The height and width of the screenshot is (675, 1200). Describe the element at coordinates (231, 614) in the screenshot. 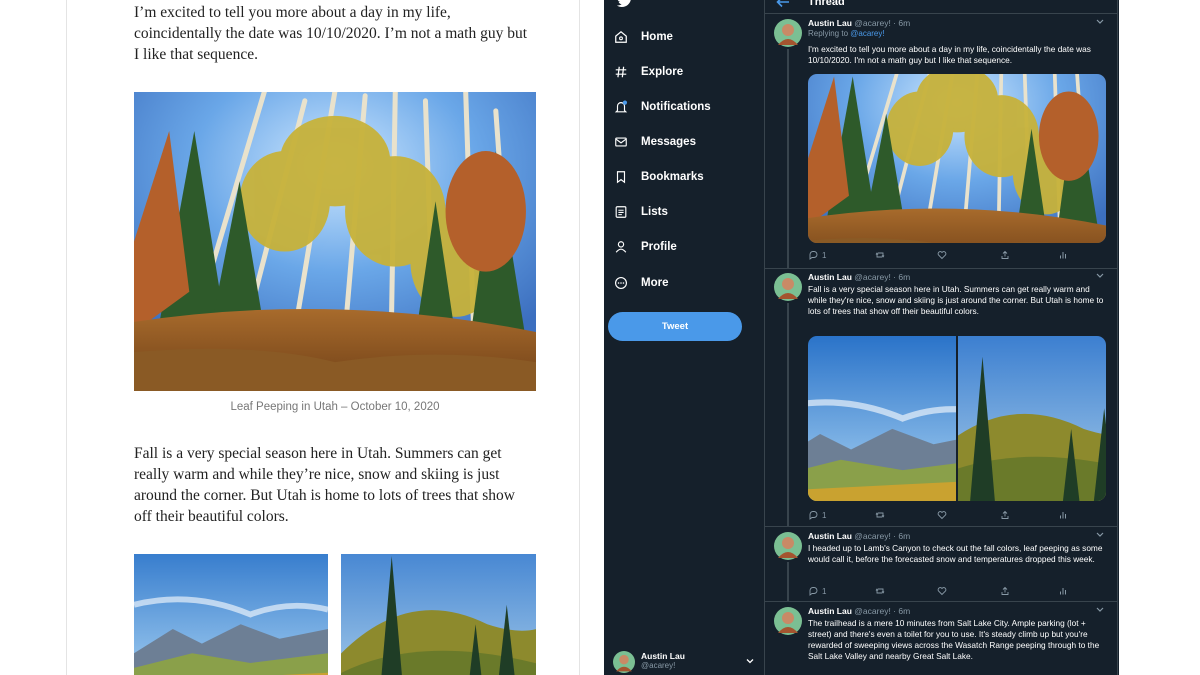

I see `mountain-valley-photo` at that location.